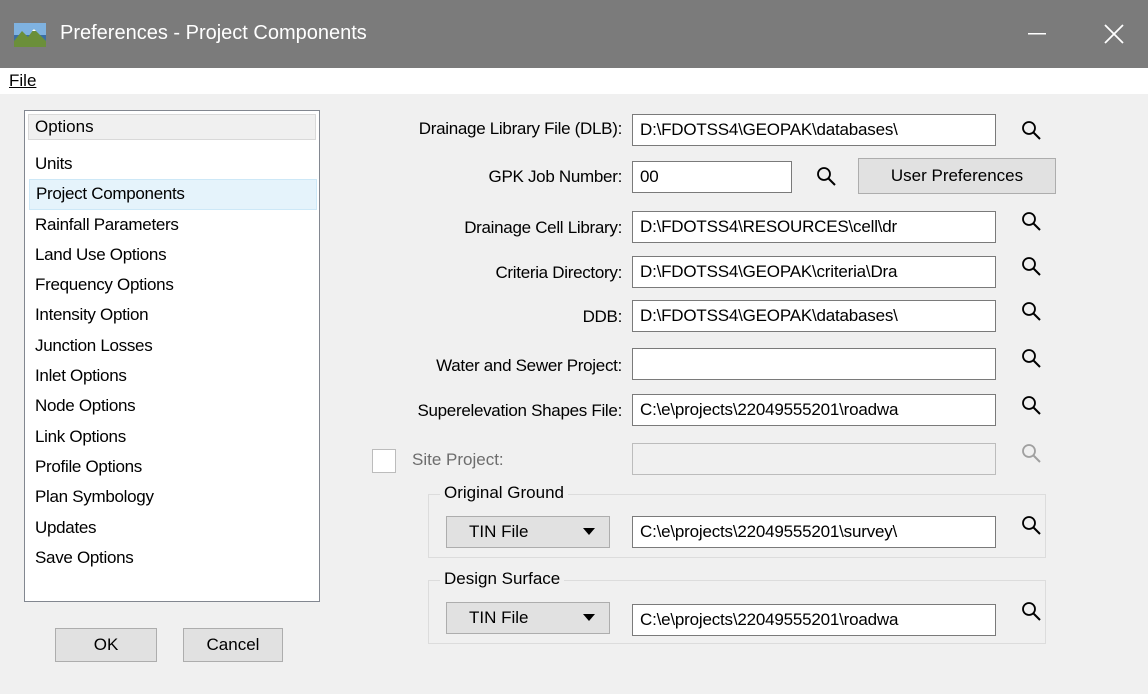 The height and width of the screenshot is (694, 1148). What do you see at coordinates (458, 459) in the screenshot?
I see `site-project-label: Site Project:` at bounding box center [458, 459].